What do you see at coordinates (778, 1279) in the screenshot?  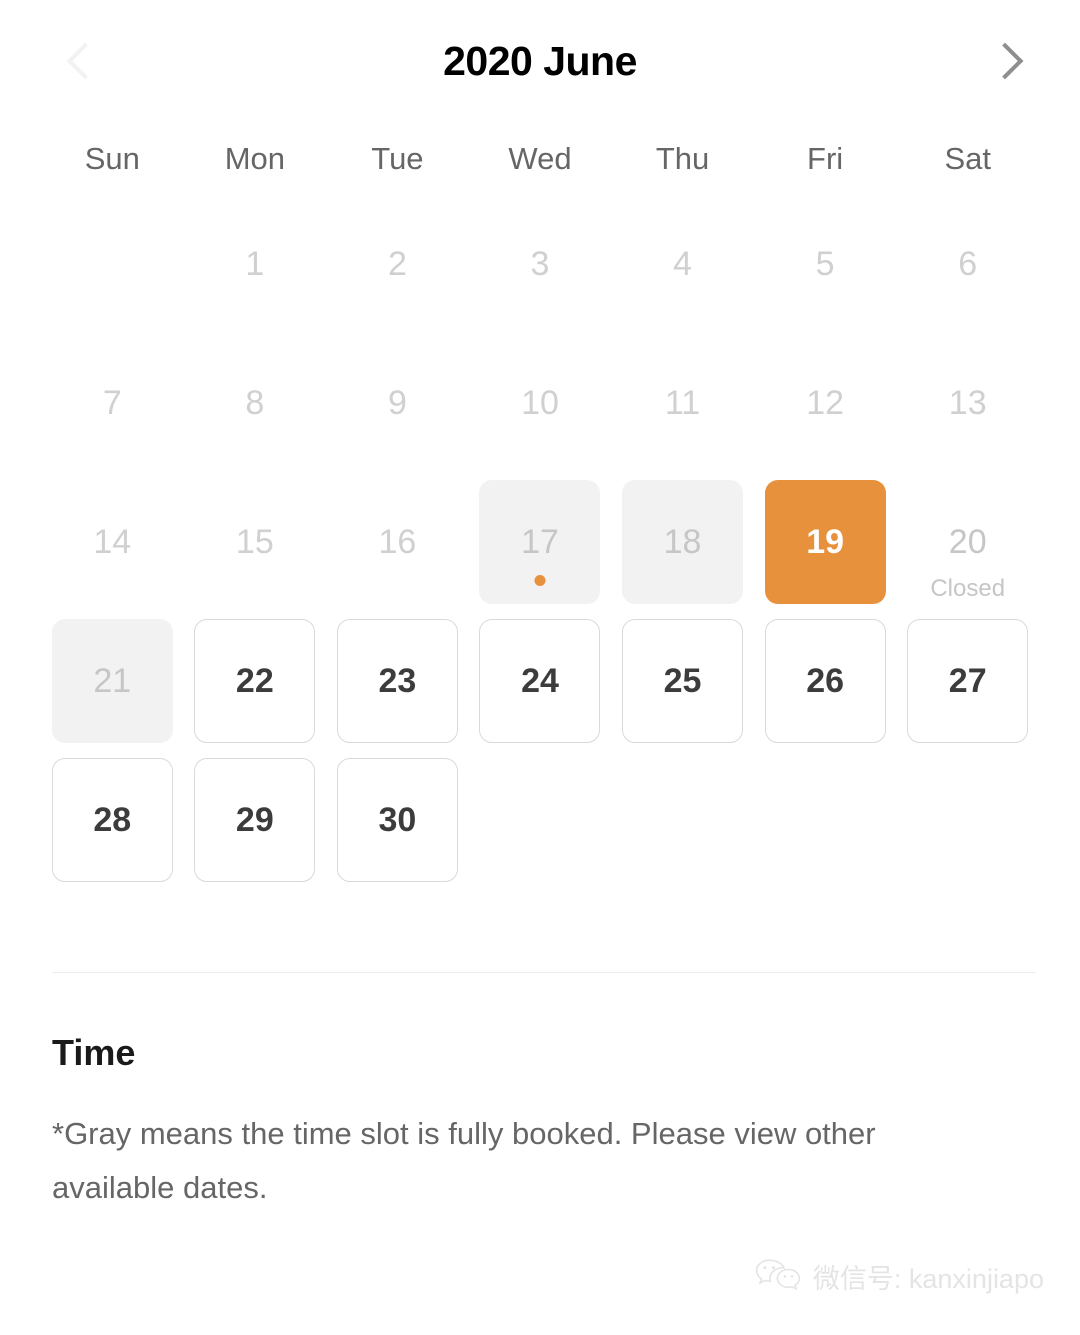 I see `wechat-icon` at bounding box center [778, 1279].